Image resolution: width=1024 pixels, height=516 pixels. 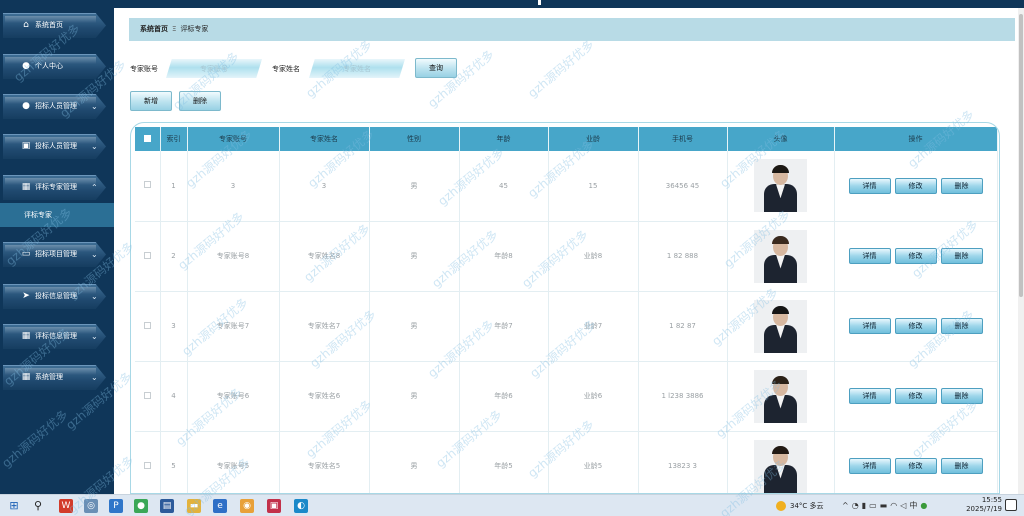 I want to click on sidebar-item-label: 招标人员管理, so click(x=56, y=106).